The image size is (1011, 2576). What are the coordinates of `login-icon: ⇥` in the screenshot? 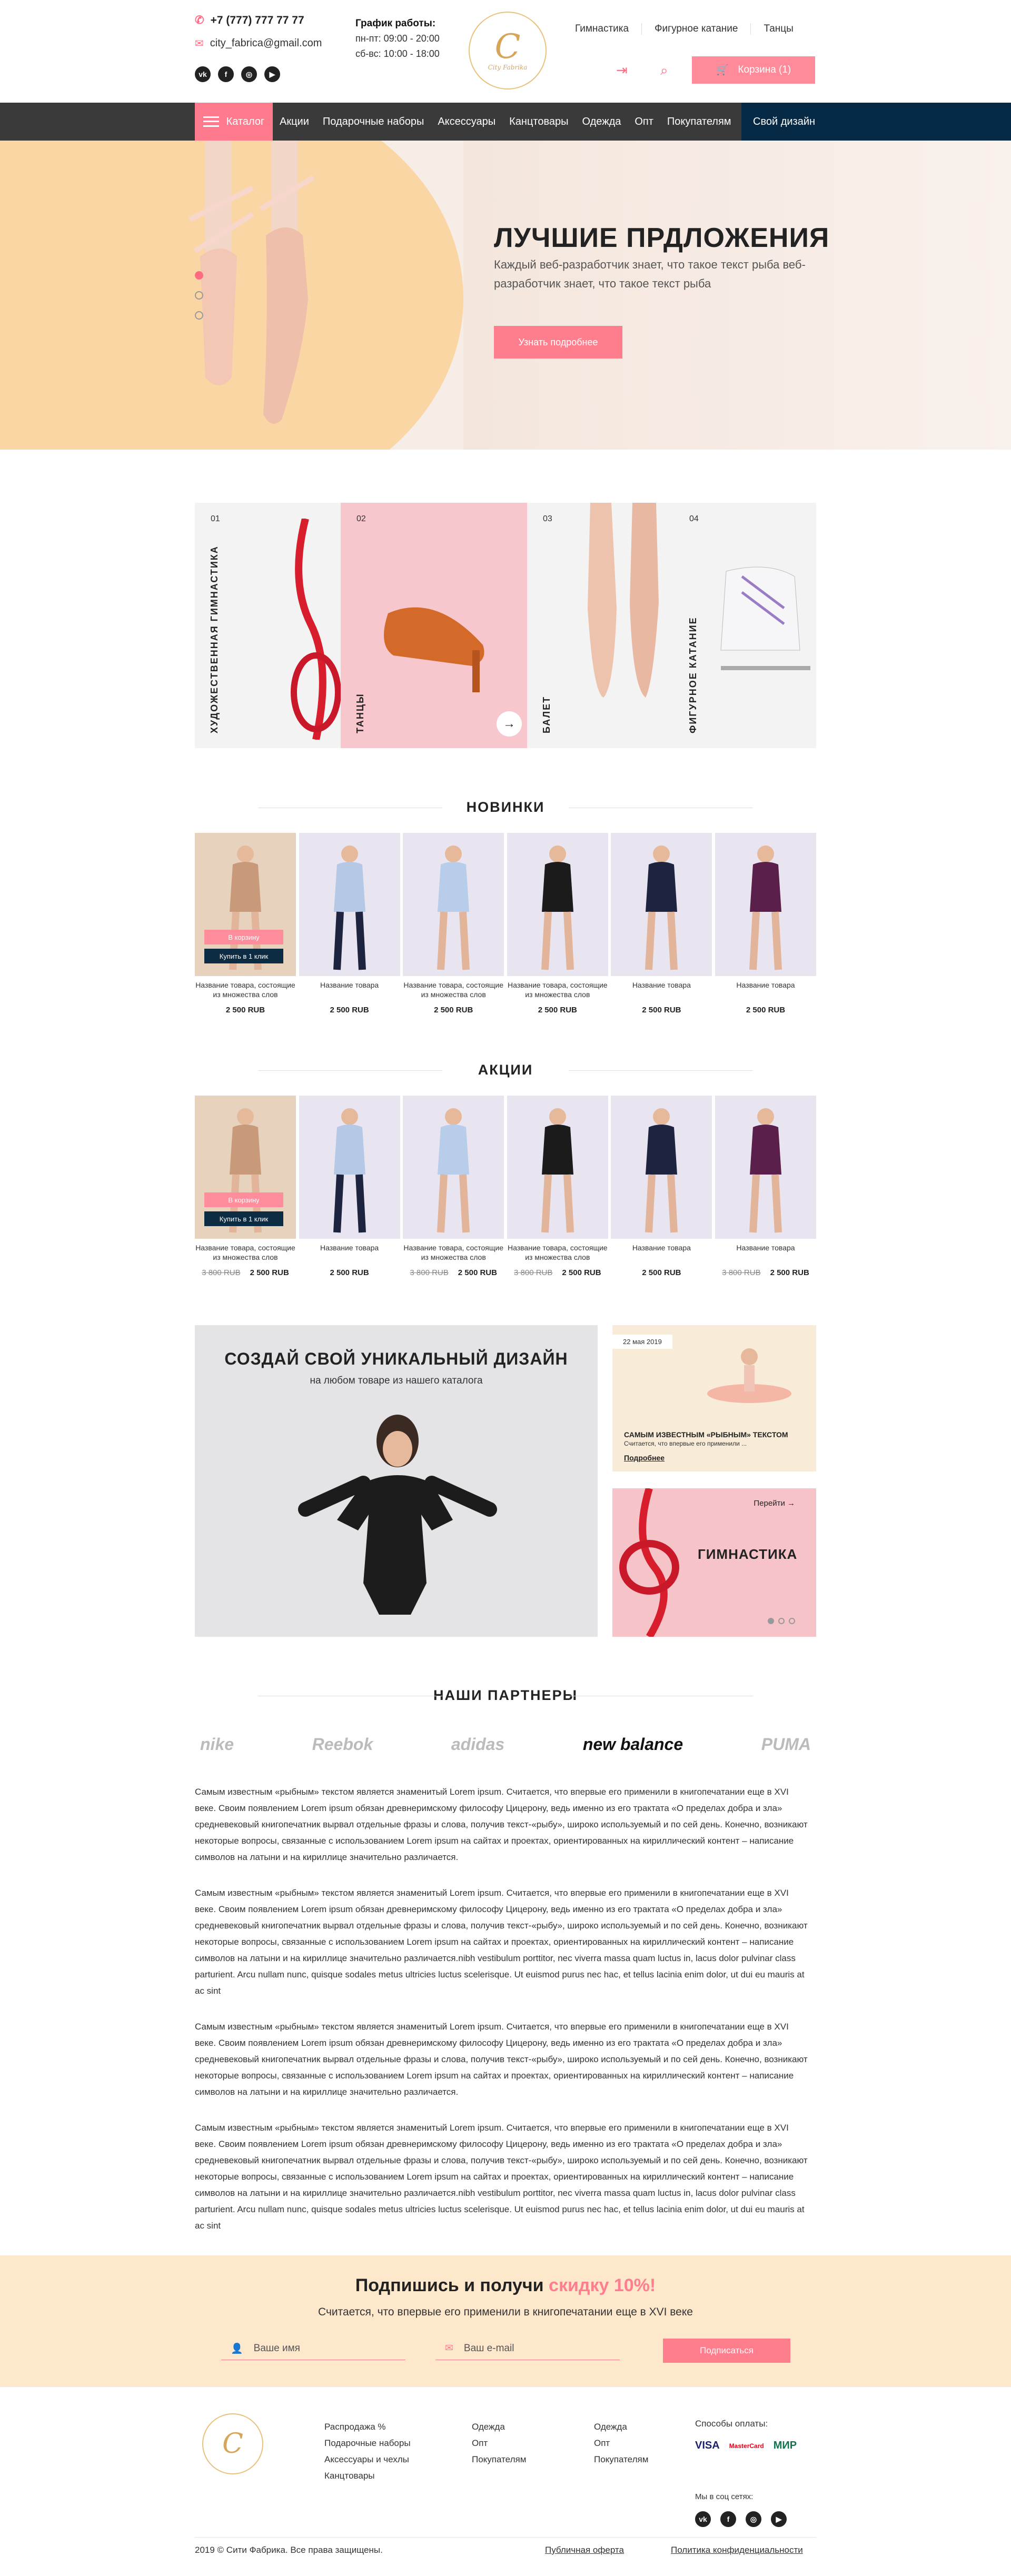 It's located at (622, 70).